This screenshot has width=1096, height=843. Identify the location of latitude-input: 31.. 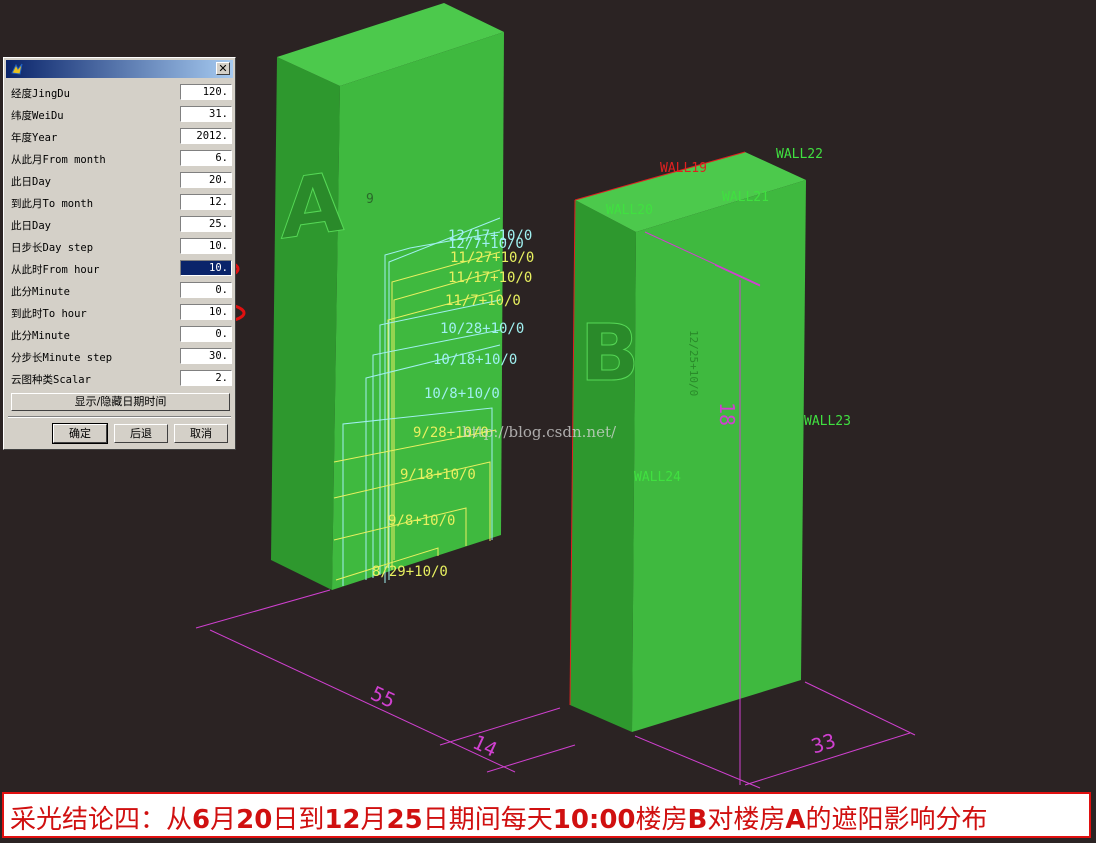
(206, 114).